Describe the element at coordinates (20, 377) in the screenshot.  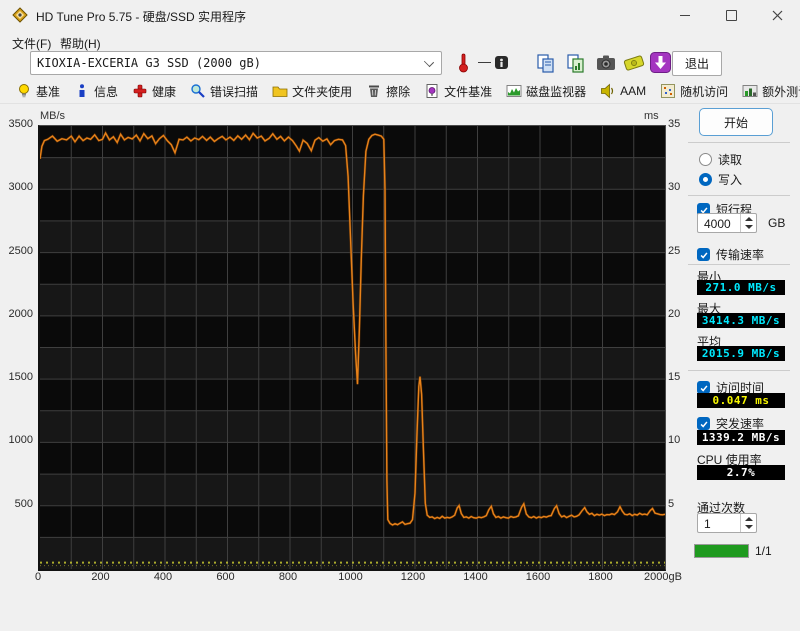
I see `axis-tick-label: 1500` at that location.